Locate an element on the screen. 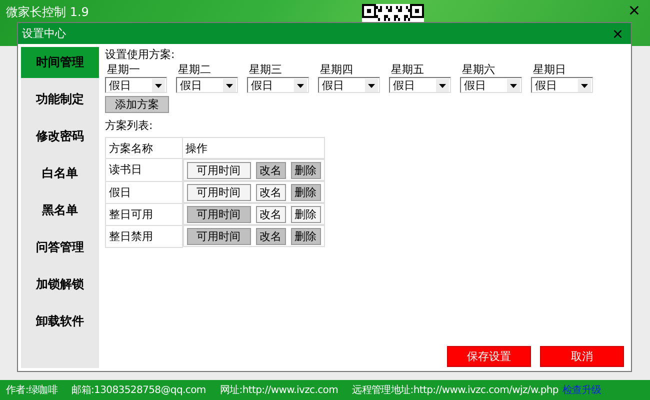 The width and height of the screenshot is (650, 400). dialog-button: 保存设置 is located at coordinates (489, 356).